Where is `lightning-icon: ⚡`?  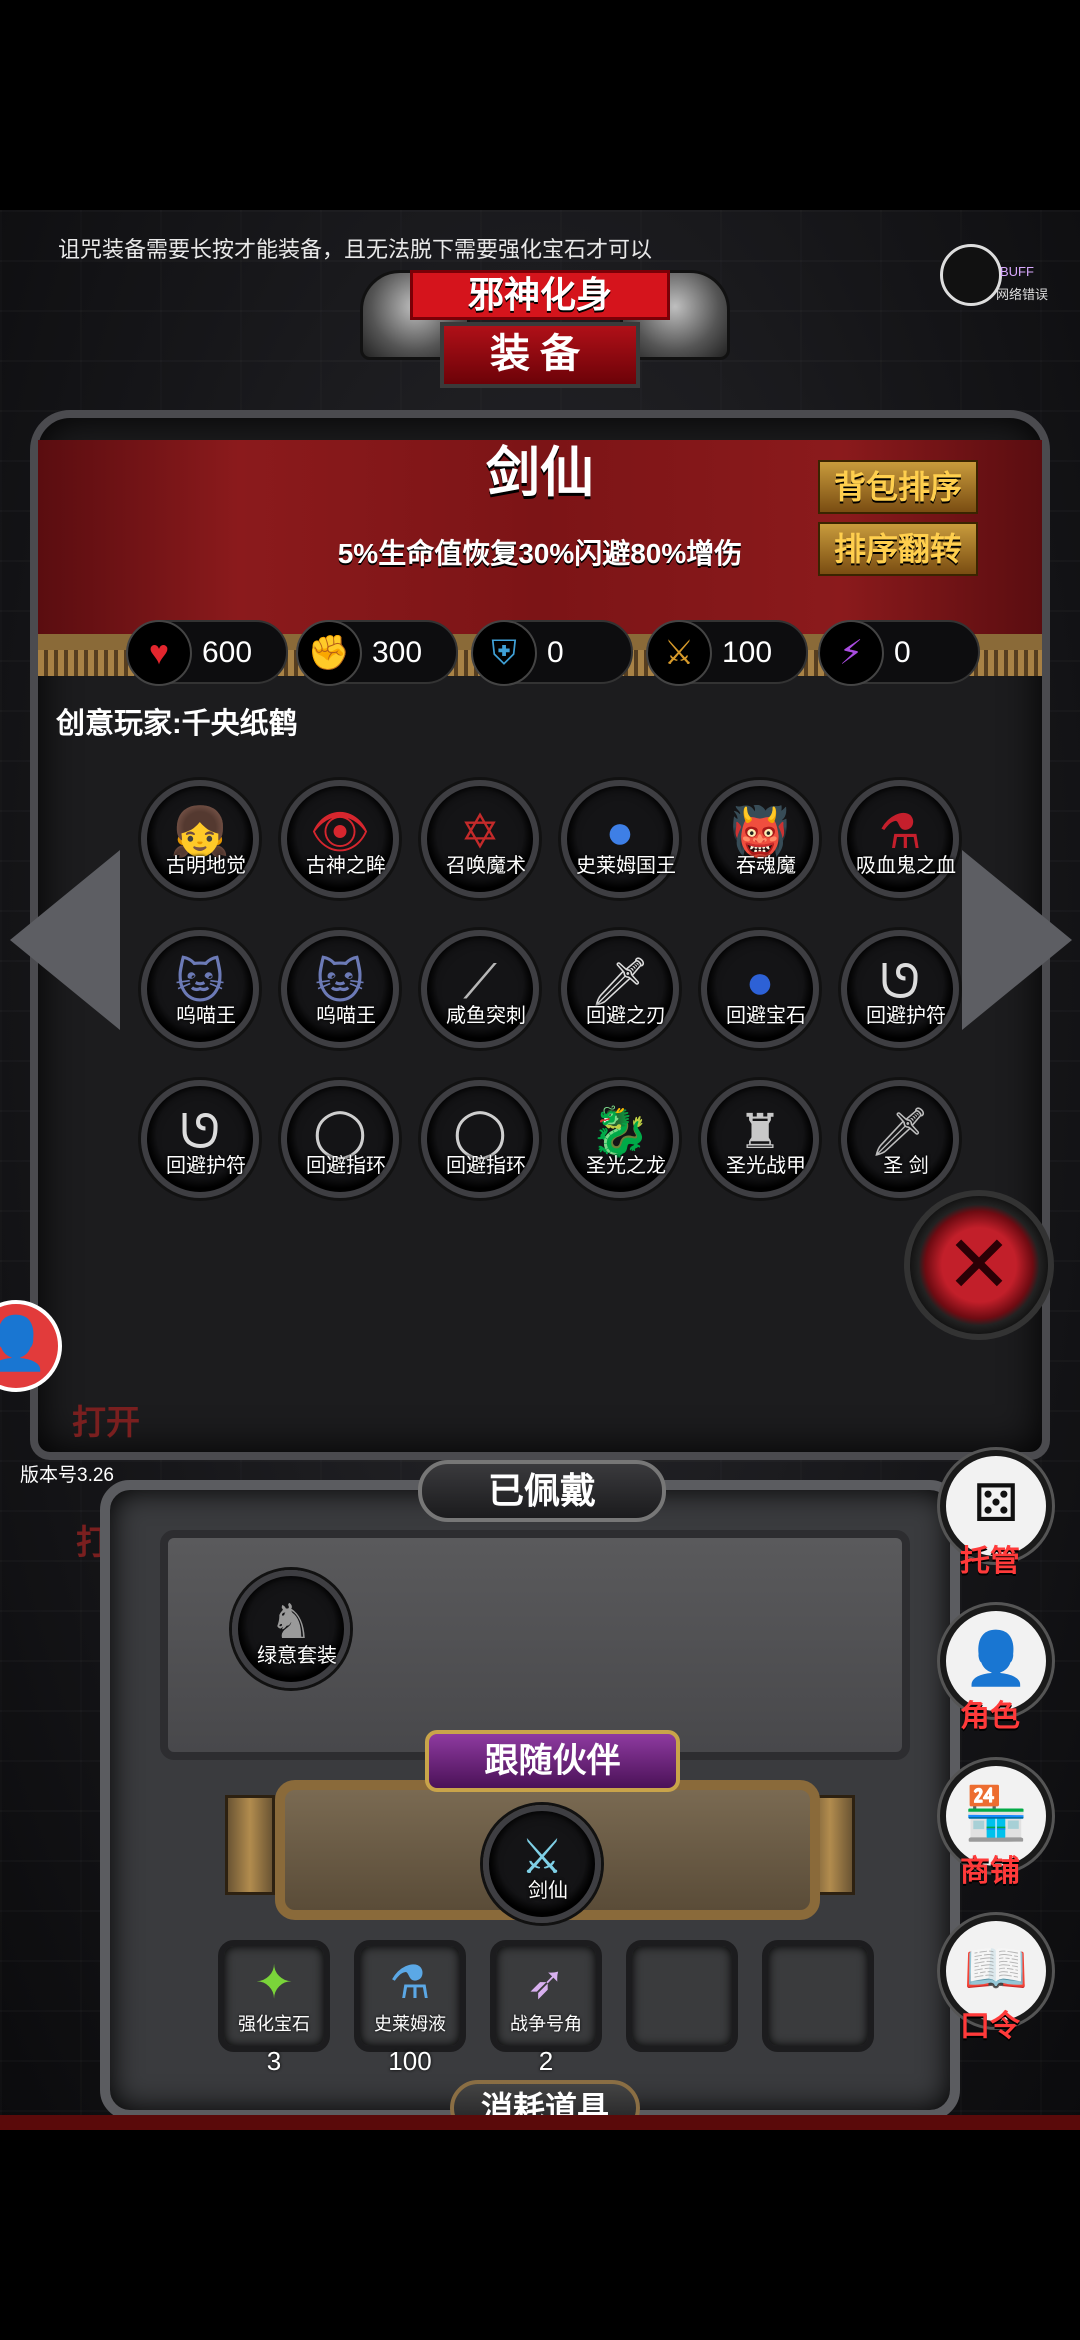
lightning-icon: ⚡ is located at coordinates (851, 653).